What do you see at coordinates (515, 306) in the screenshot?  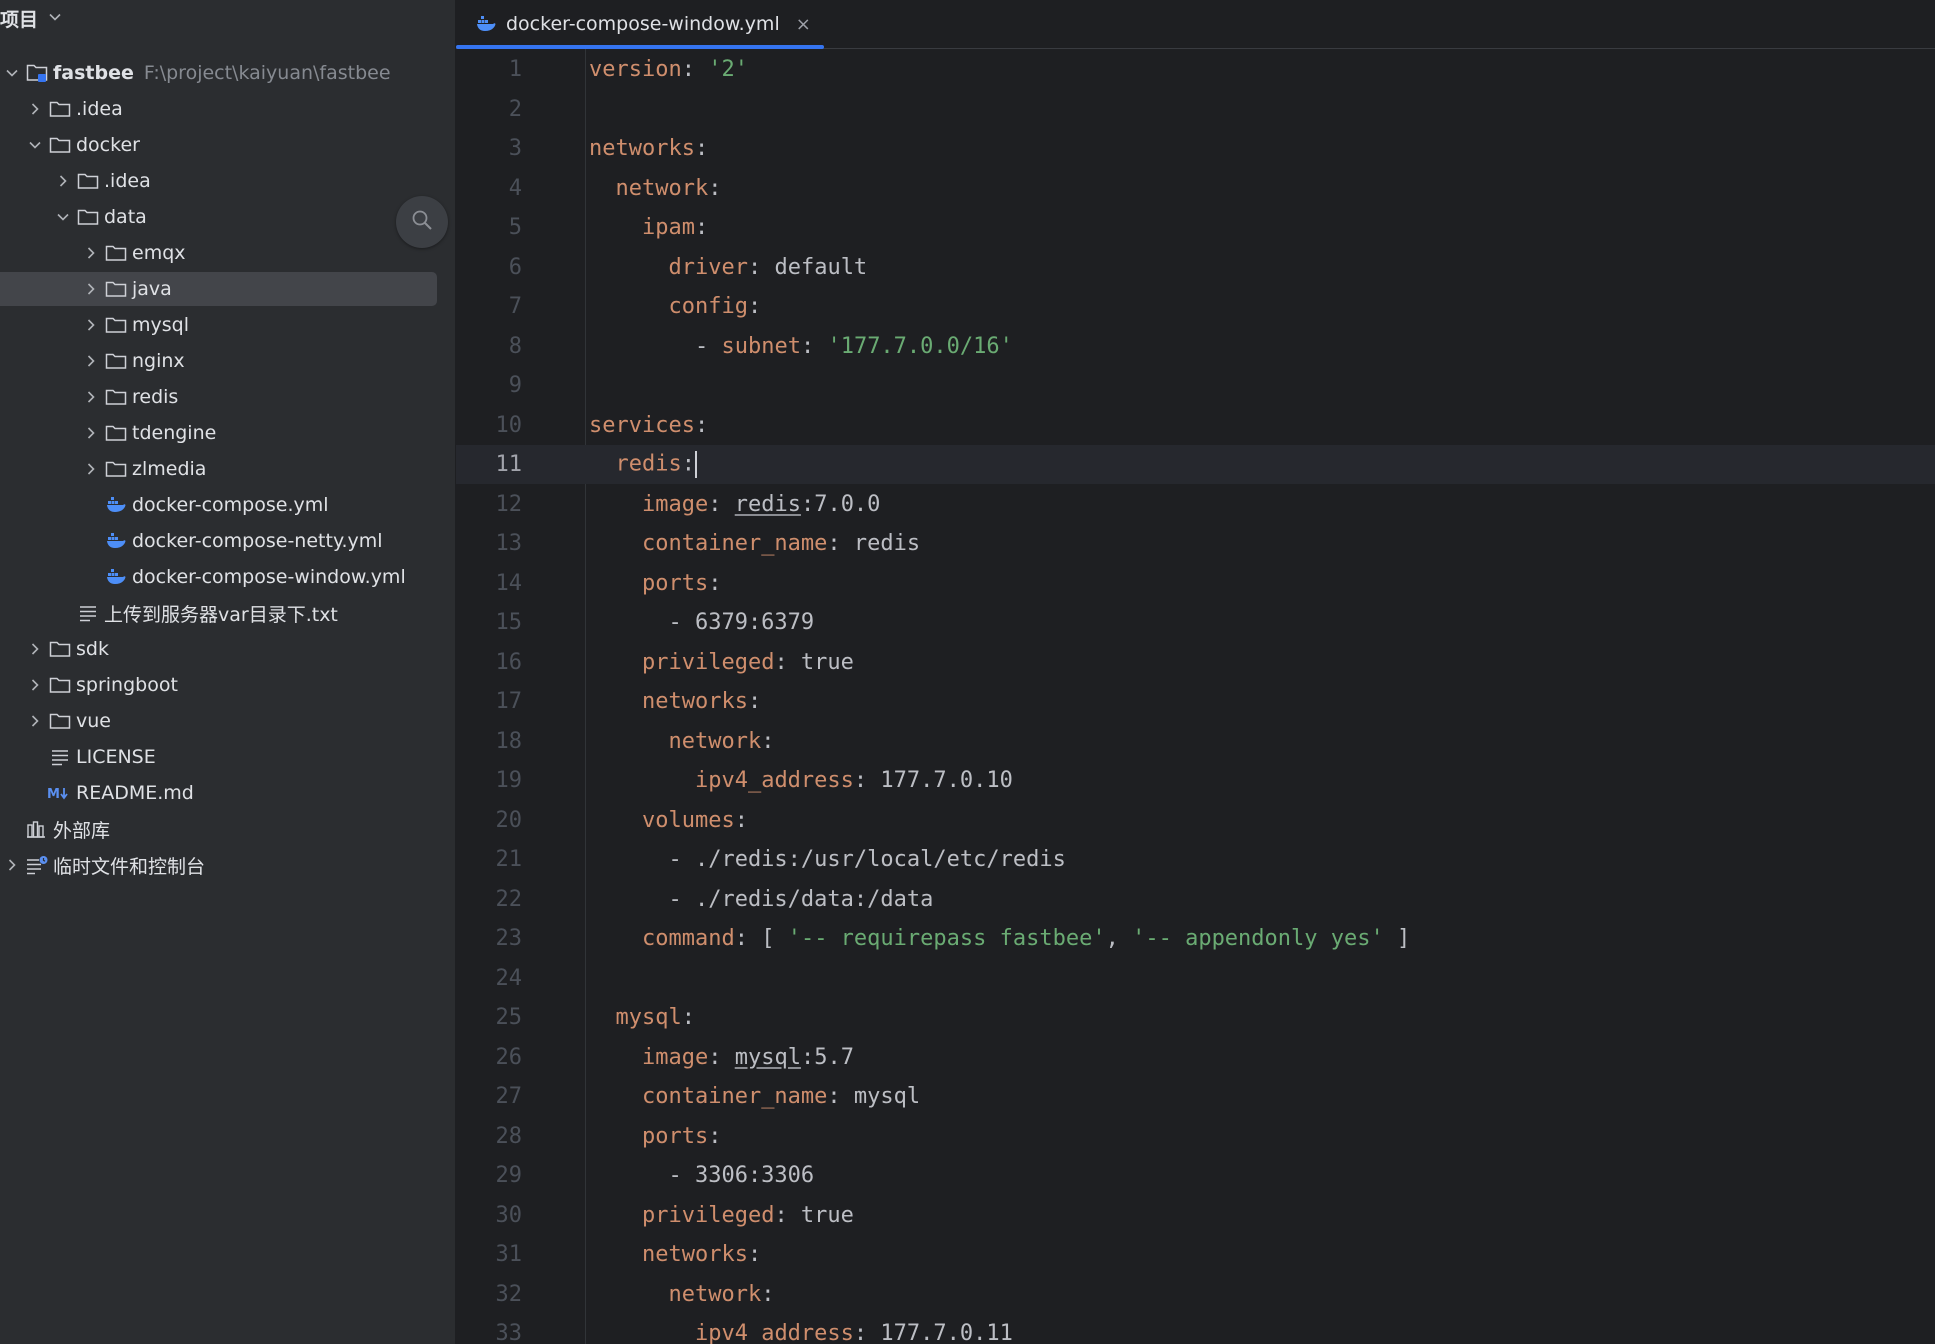 I see `line-number: 7` at bounding box center [515, 306].